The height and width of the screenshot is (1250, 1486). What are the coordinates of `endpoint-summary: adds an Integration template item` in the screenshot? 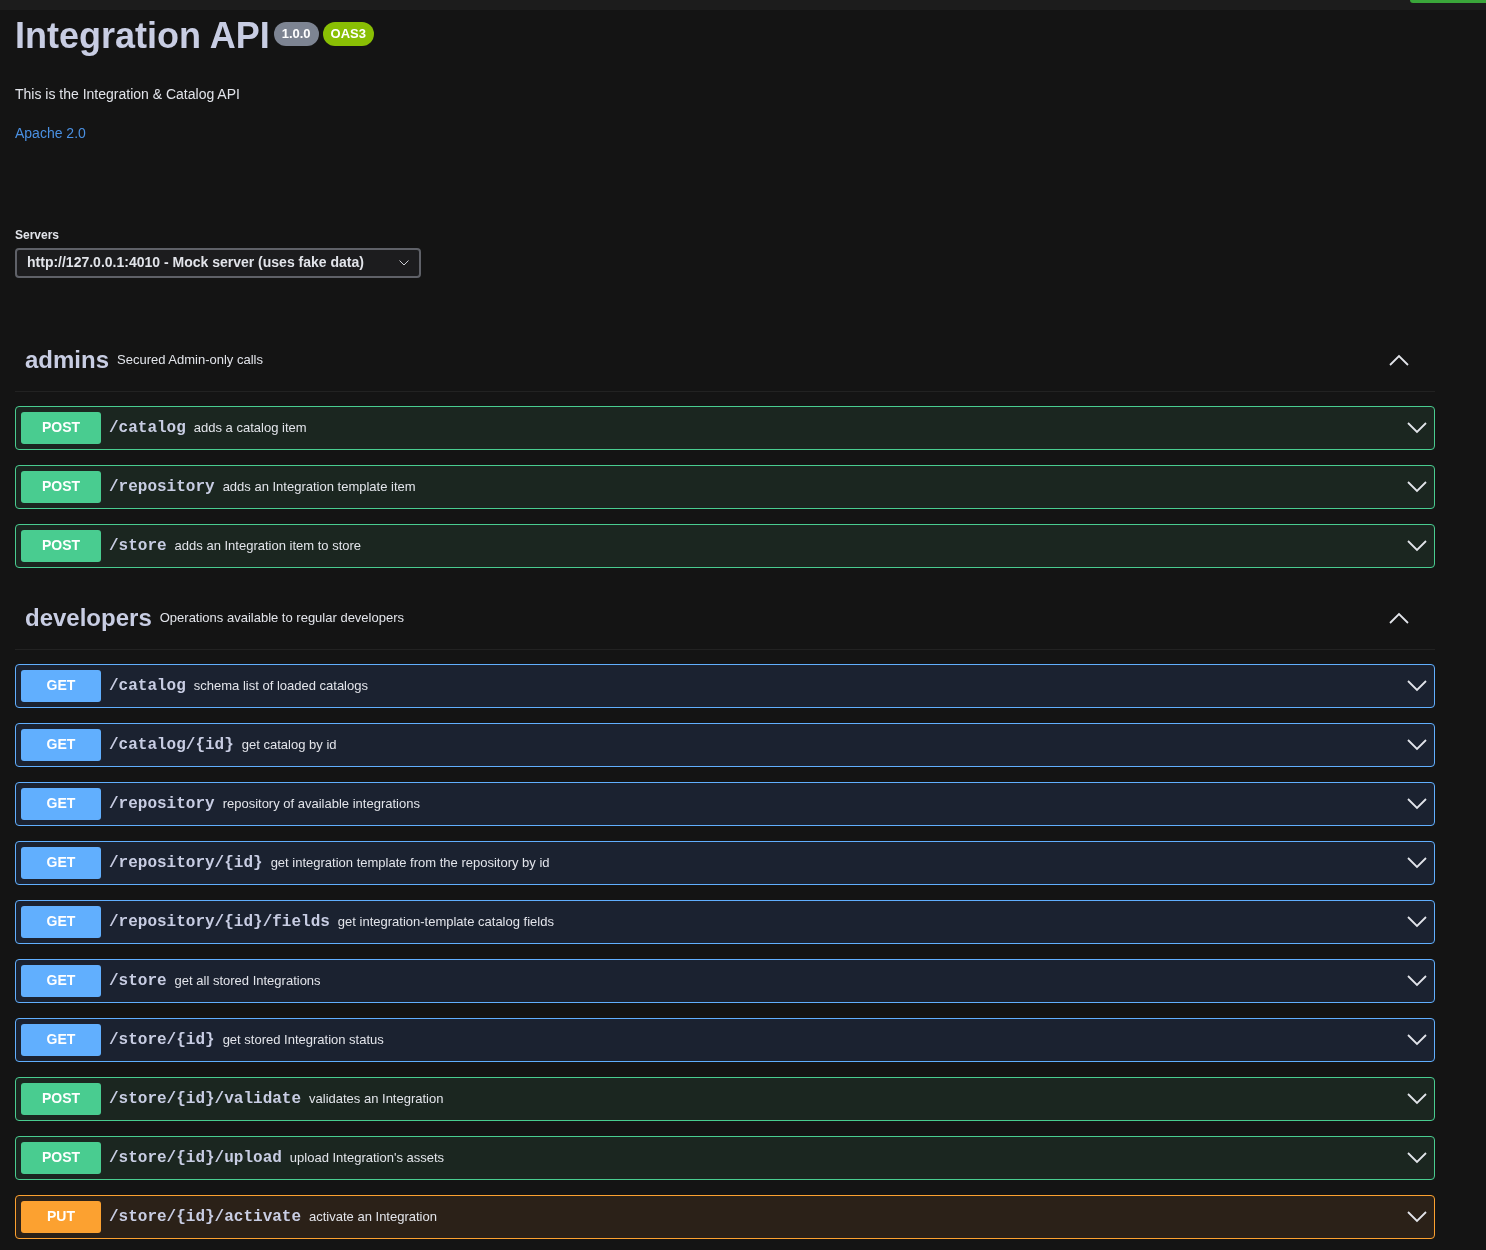 It's located at (319, 486).